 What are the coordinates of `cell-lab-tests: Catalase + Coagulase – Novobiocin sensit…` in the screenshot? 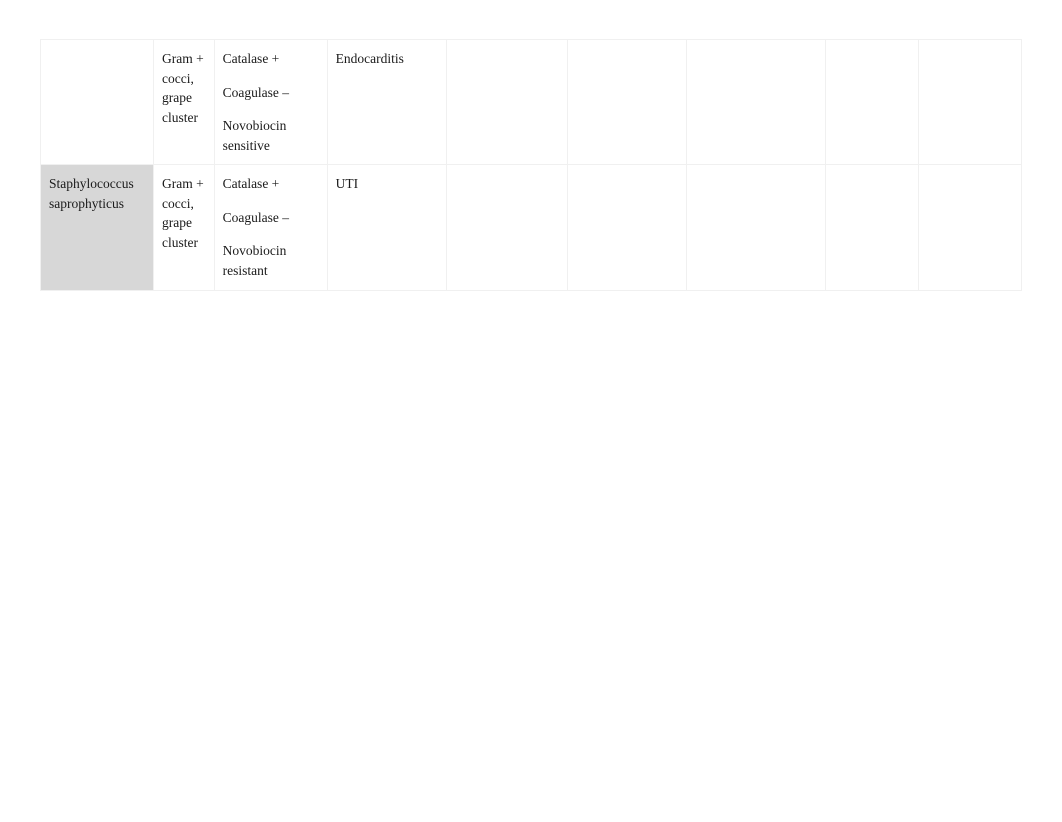 It's located at (270, 102).